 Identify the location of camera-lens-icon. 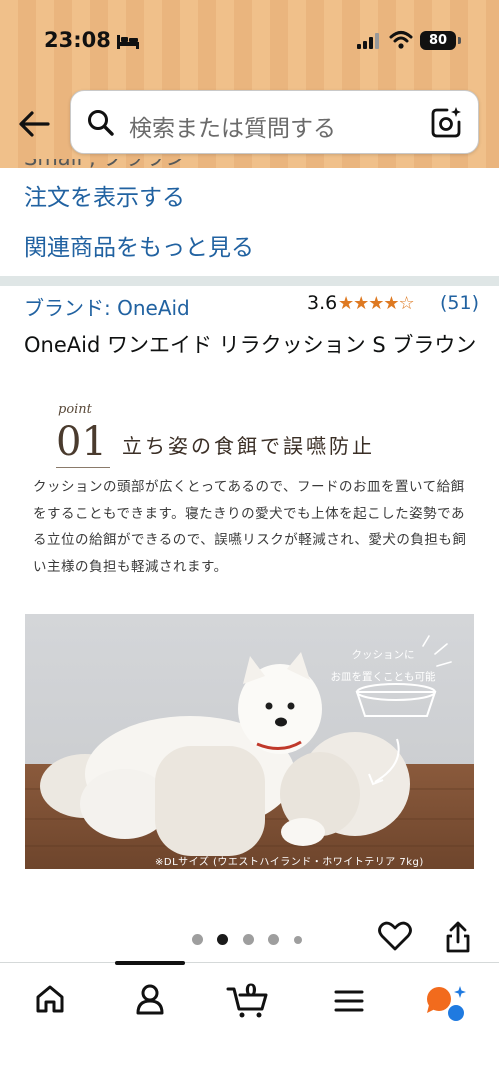
(446, 122).